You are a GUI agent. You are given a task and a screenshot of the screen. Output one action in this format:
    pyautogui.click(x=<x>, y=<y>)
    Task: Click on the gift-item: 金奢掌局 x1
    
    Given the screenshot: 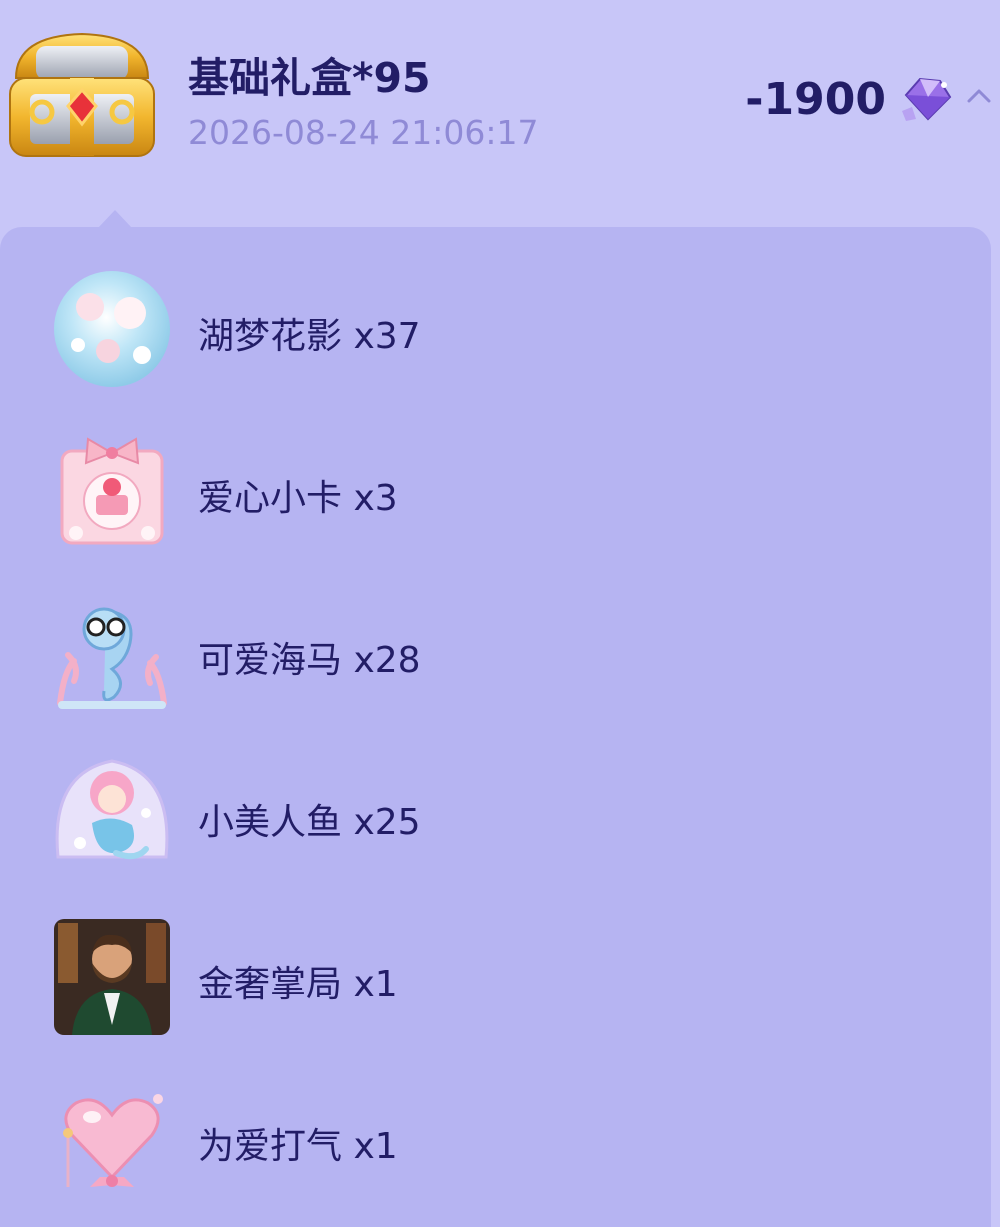 What is the action you would take?
    pyautogui.click(x=495, y=975)
    